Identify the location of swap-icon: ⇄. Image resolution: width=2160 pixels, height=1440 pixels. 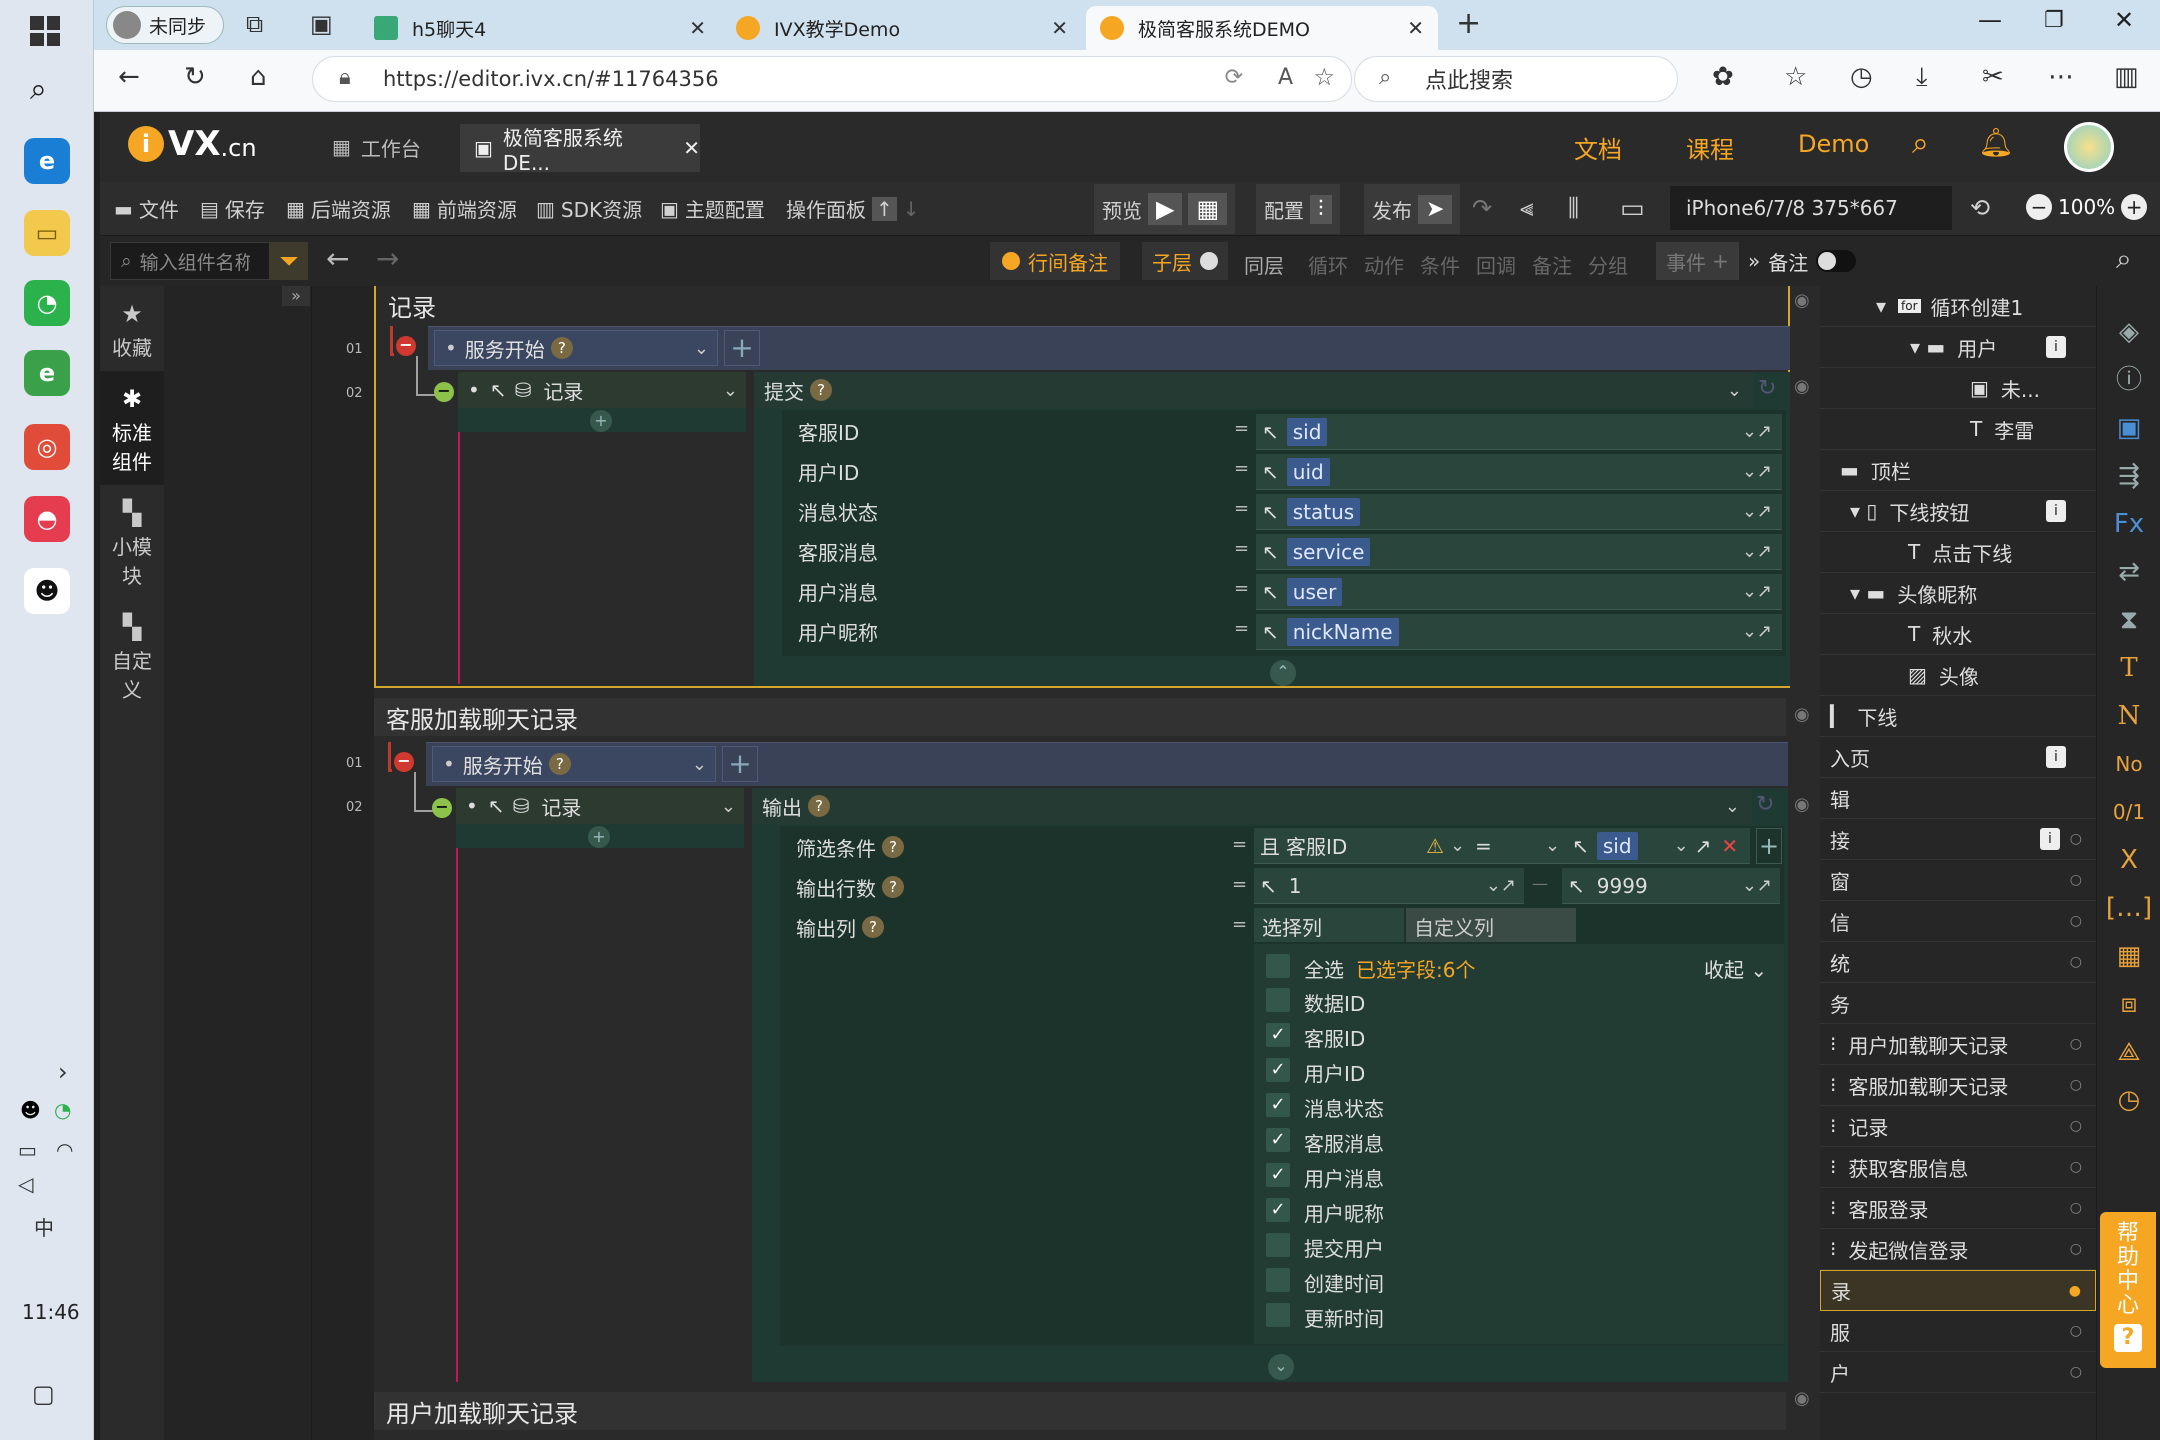
(2128, 572).